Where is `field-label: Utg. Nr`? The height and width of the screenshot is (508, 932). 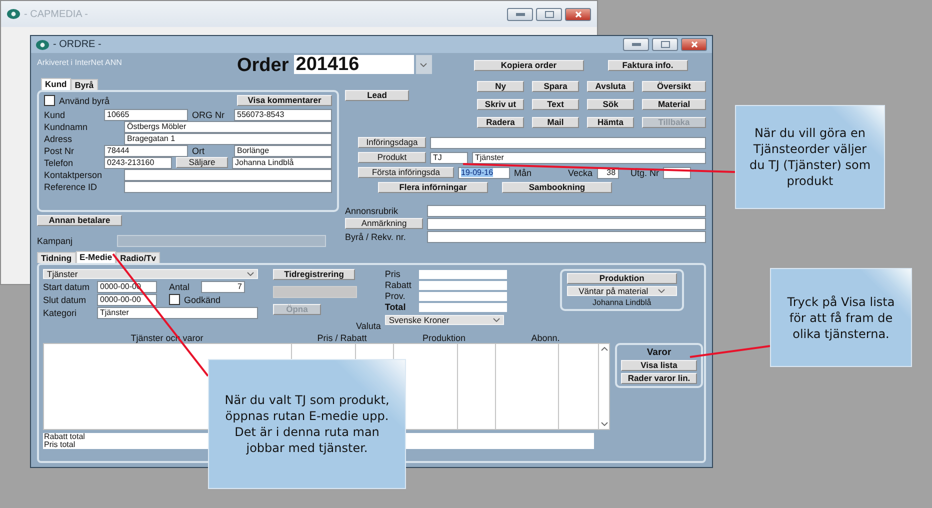
field-label: Utg. Nr is located at coordinates (645, 173).